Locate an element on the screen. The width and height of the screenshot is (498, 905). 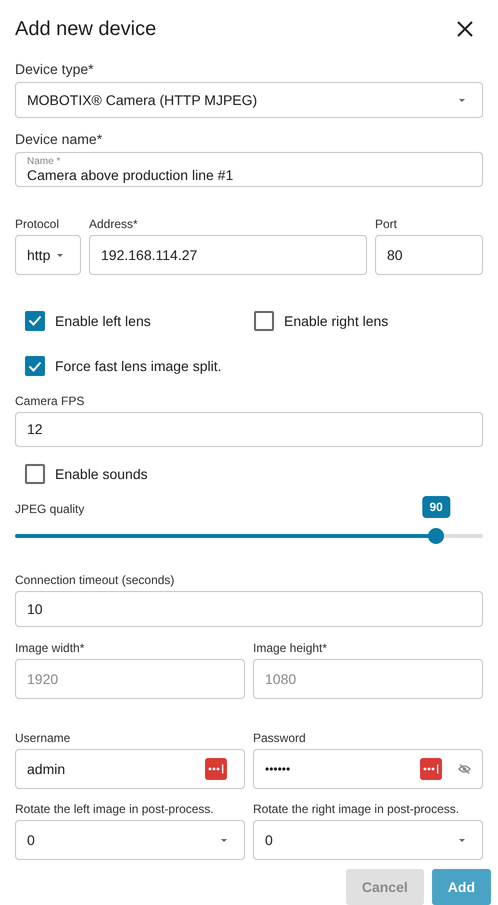
timeout-field: 10 is located at coordinates (249, 609).